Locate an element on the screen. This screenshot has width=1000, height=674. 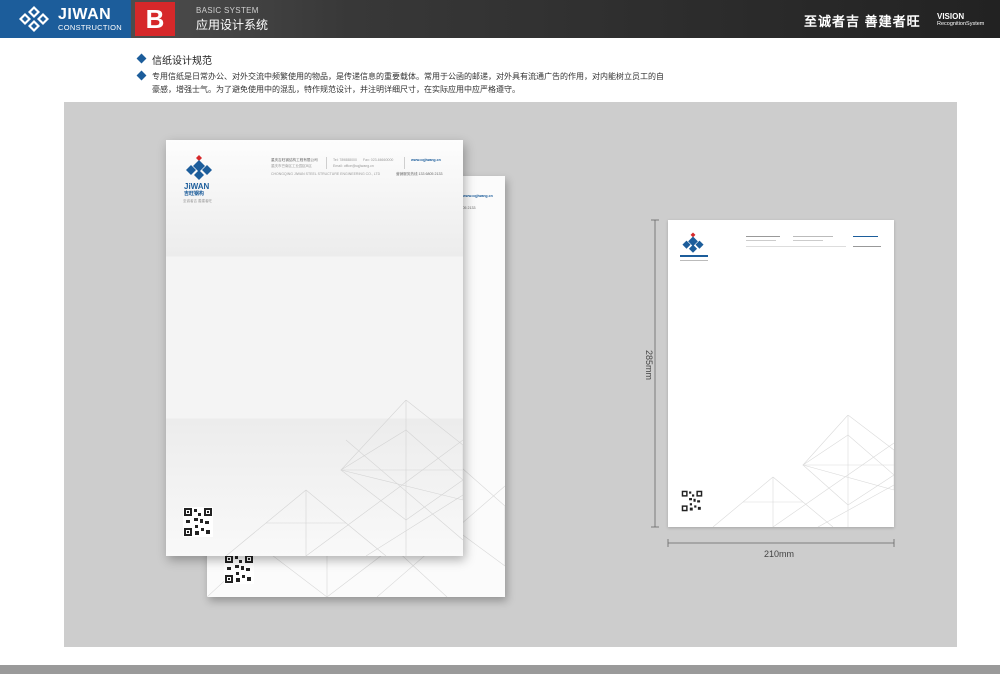
section-letter-badge: B is located at coordinates (155, 19).